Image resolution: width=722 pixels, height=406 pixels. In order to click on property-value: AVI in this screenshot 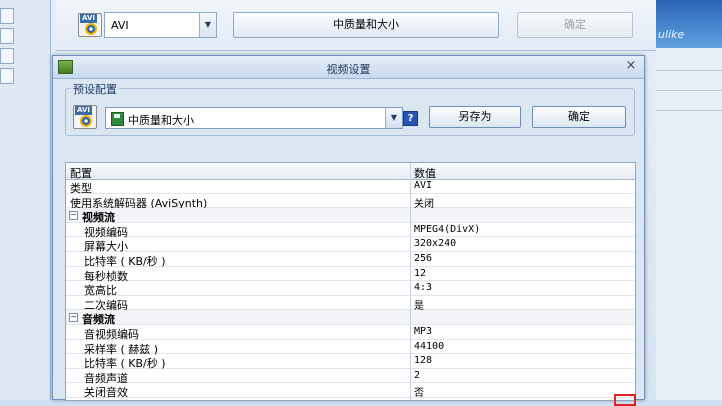, I will do `click(423, 185)`.